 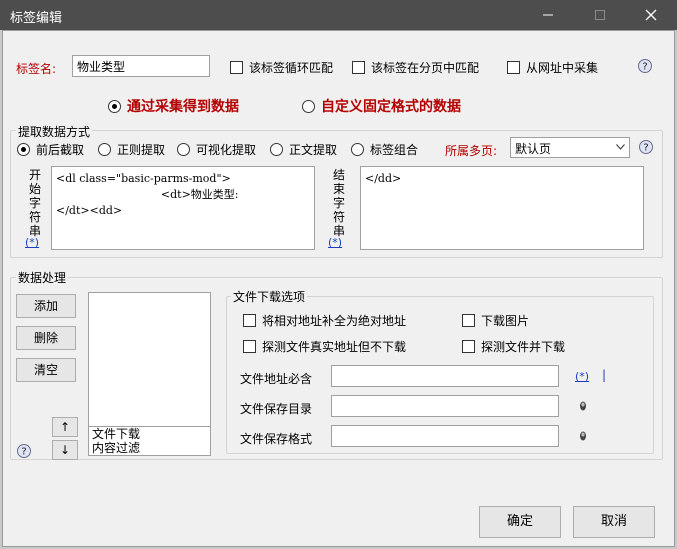 What do you see at coordinates (46, 306) in the screenshot?
I see `add-button: 添加` at bounding box center [46, 306].